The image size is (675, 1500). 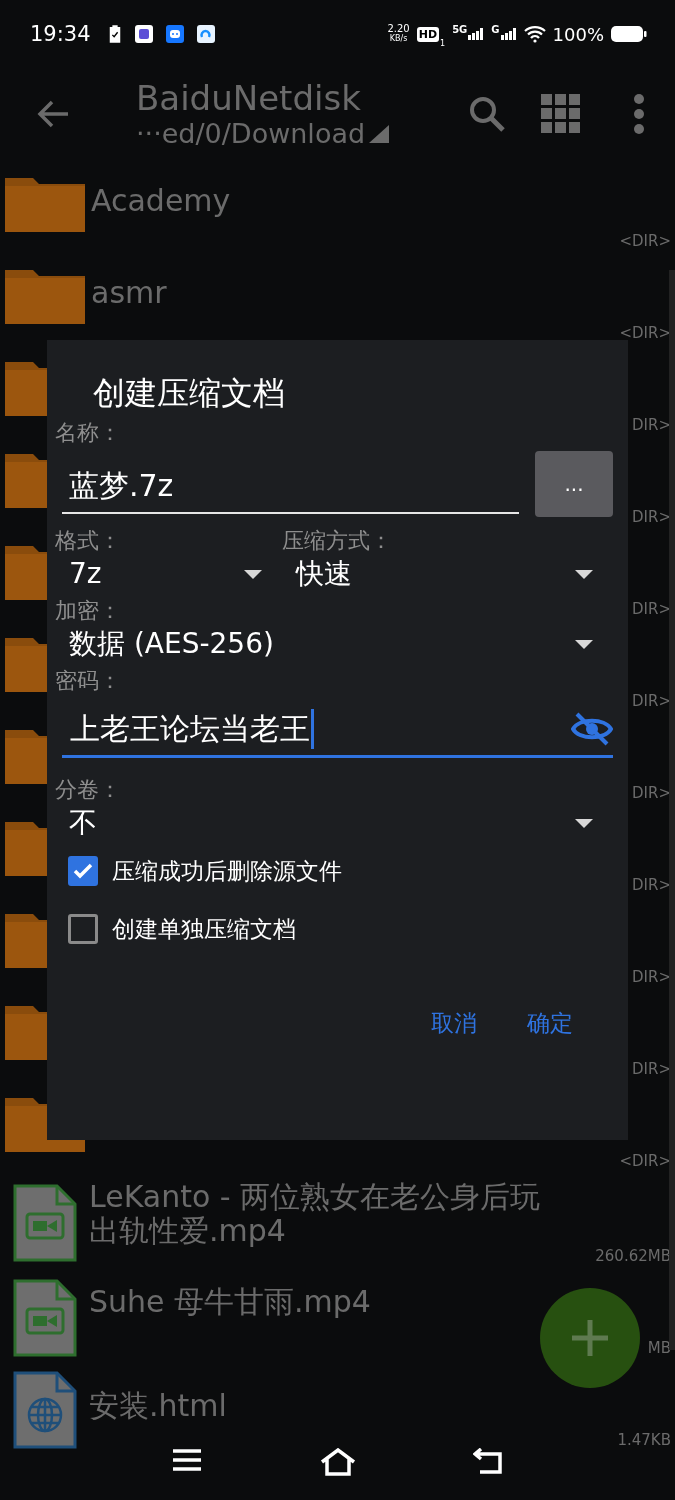 I want to click on robot-app-icon, so click(x=174, y=34).